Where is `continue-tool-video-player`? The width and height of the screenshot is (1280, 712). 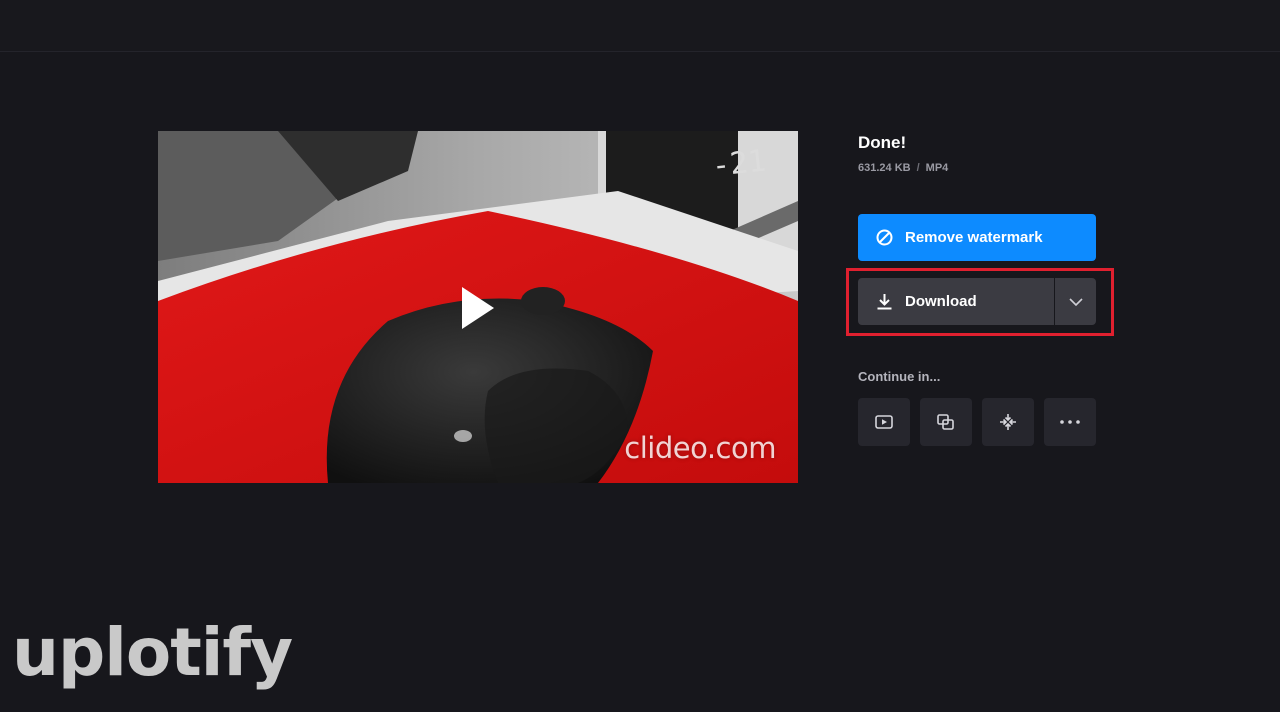
continue-tool-video-player is located at coordinates (884, 422).